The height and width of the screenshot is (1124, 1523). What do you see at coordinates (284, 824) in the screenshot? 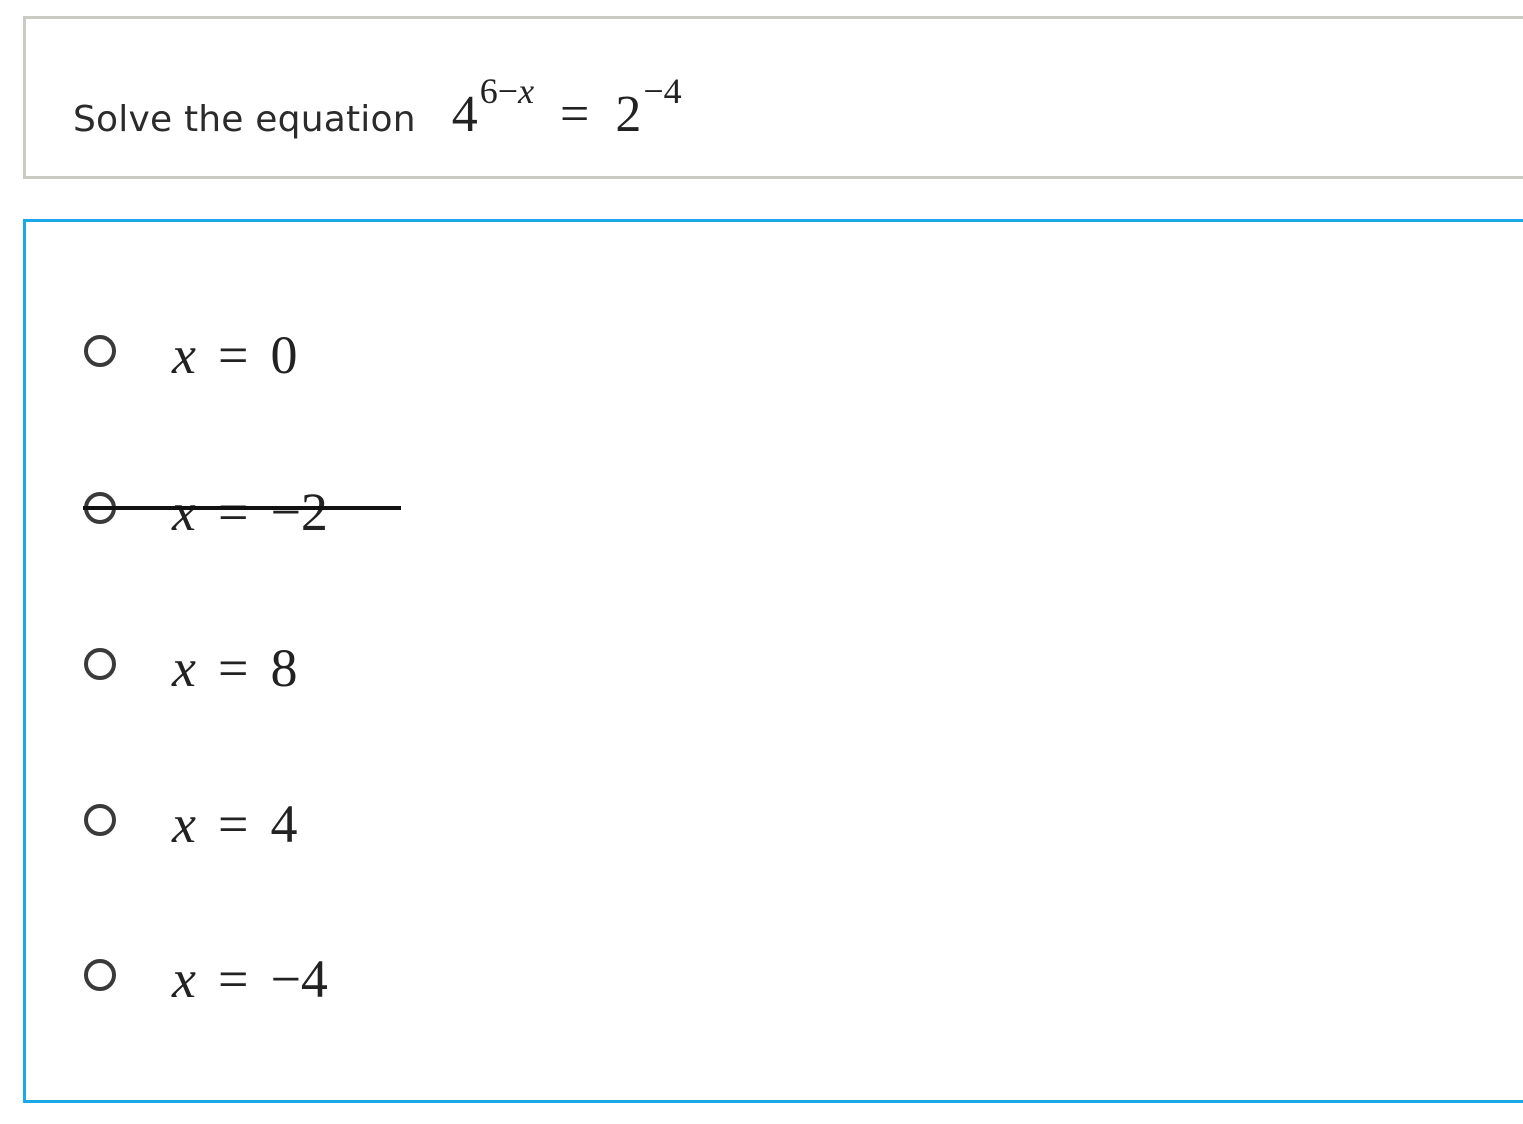
I see `option-value: 4` at bounding box center [284, 824].